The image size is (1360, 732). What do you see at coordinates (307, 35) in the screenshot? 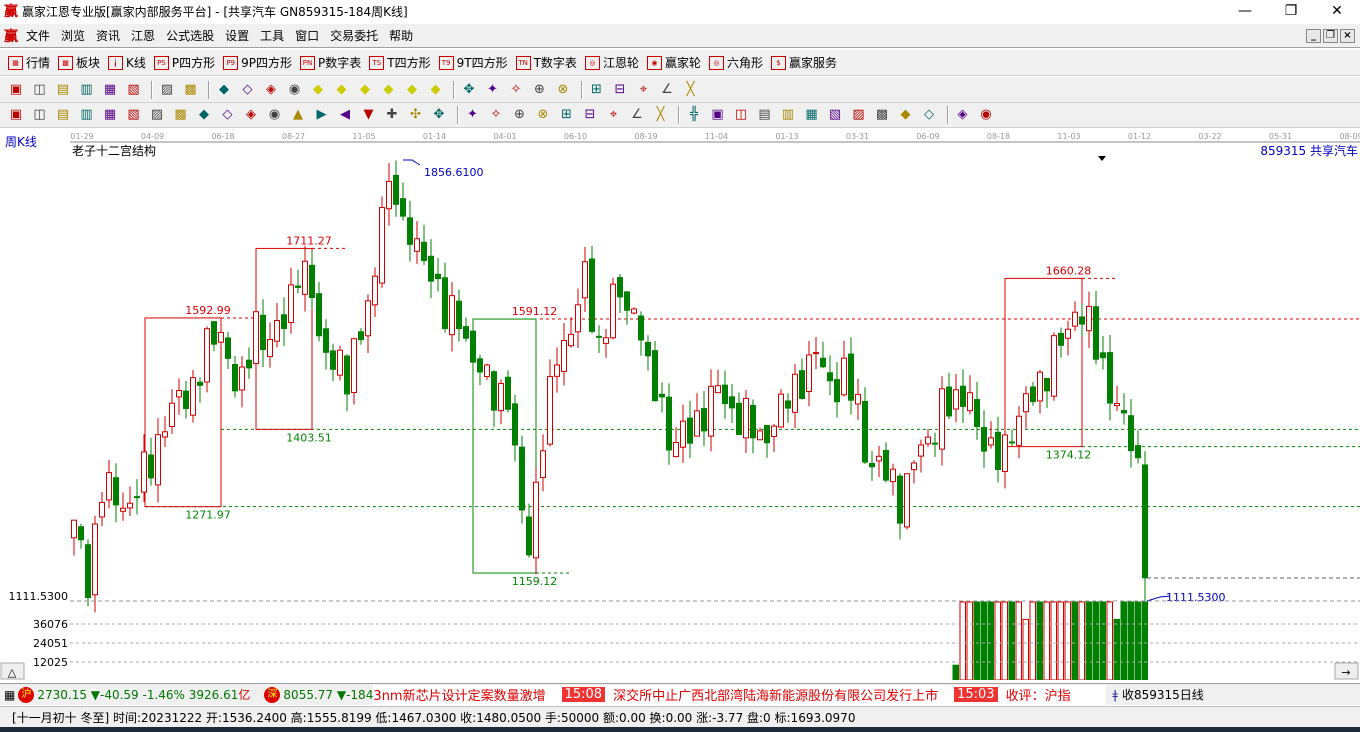
I see `menu-item: 窗口` at bounding box center [307, 35].